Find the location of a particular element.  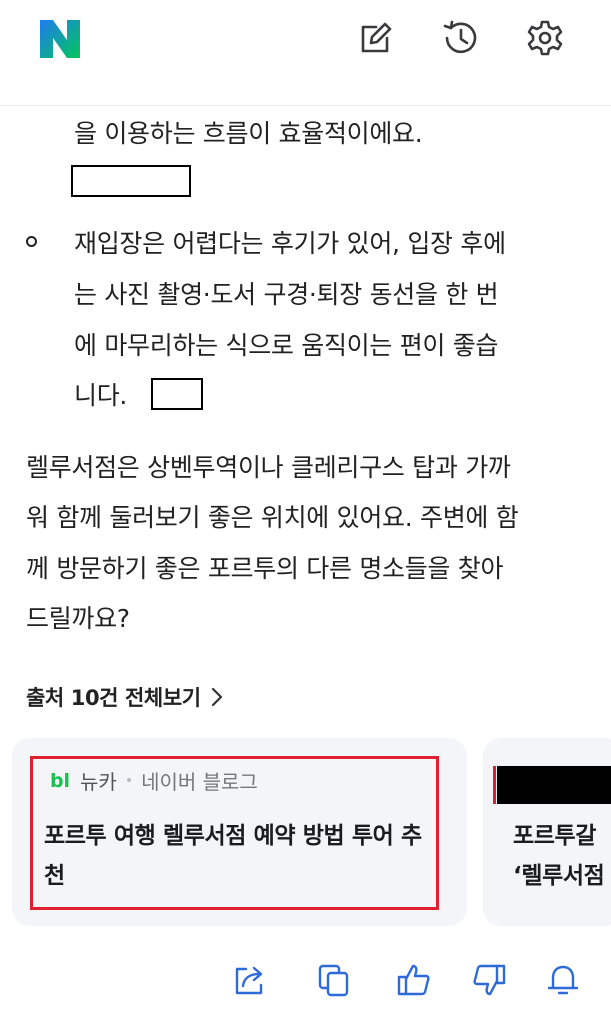

dislike-button is located at coordinates (489, 980).